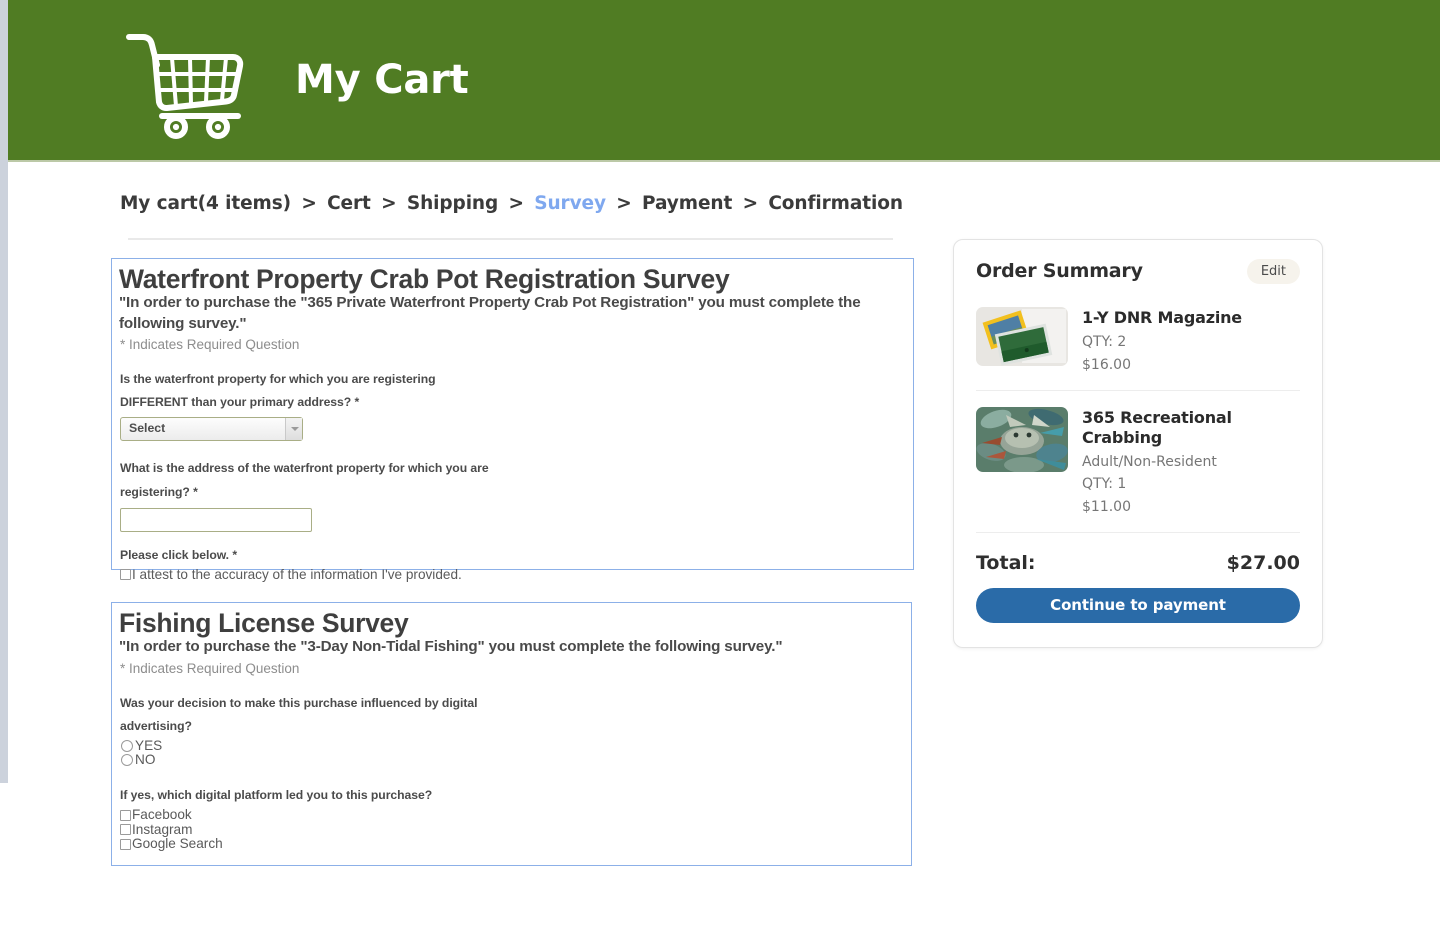 Image resolution: width=1440 pixels, height=952 pixels. I want to click on order-item-subtitle: Adult/Non-Resident, so click(1149, 461).